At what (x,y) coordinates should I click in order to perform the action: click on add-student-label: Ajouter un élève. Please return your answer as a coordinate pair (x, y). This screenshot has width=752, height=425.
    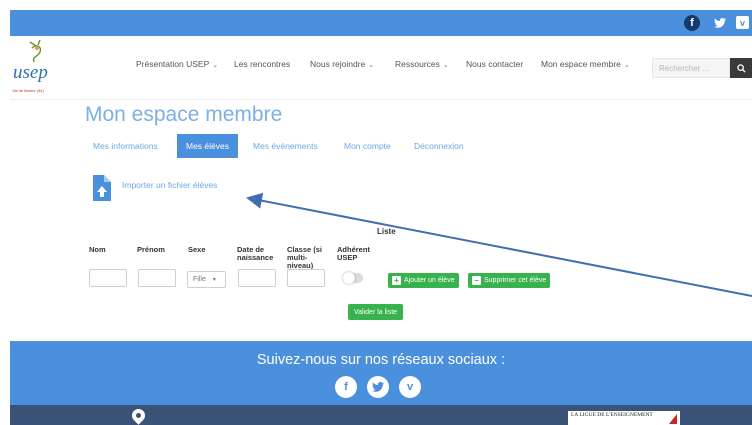
    Looking at the image, I should click on (429, 280).